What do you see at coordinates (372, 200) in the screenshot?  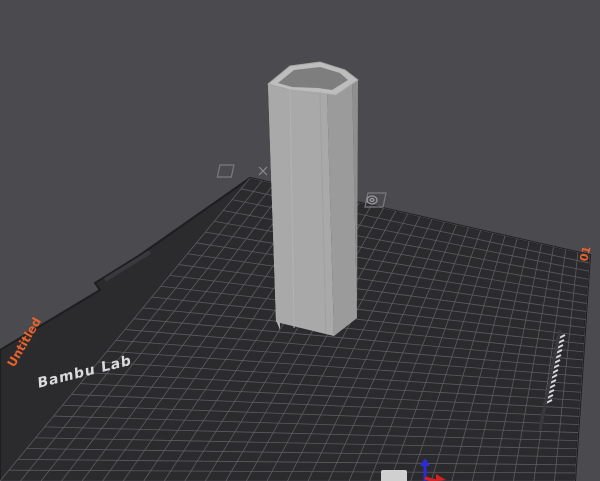 I see `target-icon` at bounding box center [372, 200].